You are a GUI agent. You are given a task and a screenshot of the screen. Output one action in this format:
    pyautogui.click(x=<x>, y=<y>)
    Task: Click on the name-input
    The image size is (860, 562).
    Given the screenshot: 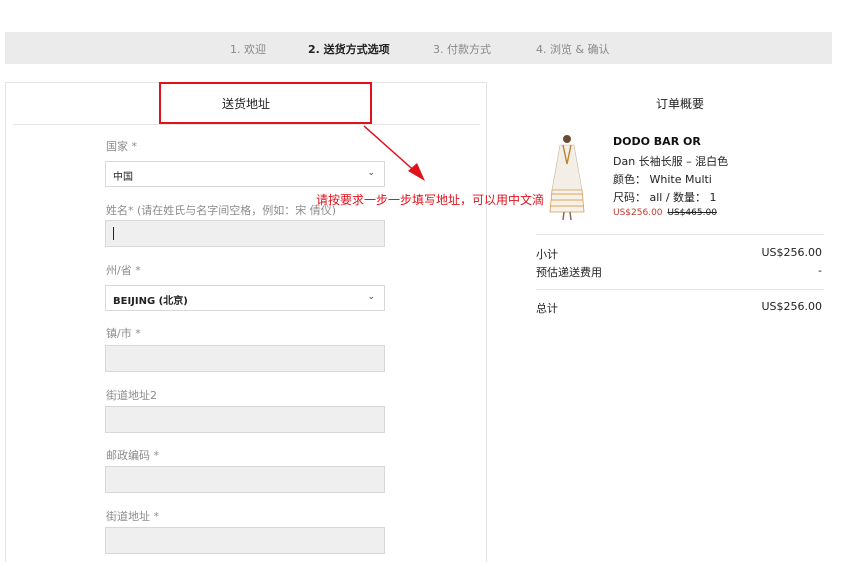 What is the action you would take?
    pyautogui.click(x=245, y=233)
    